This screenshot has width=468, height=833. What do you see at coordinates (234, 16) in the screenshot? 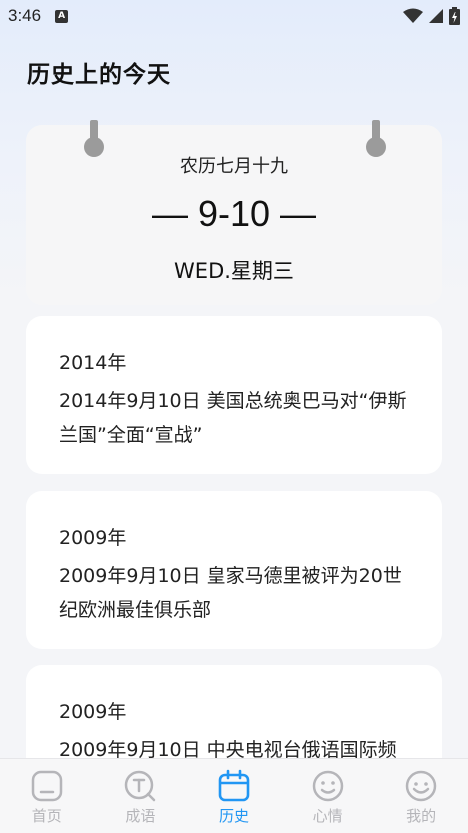
I see `status-bar: 3:46 A` at bounding box center [234, 16].